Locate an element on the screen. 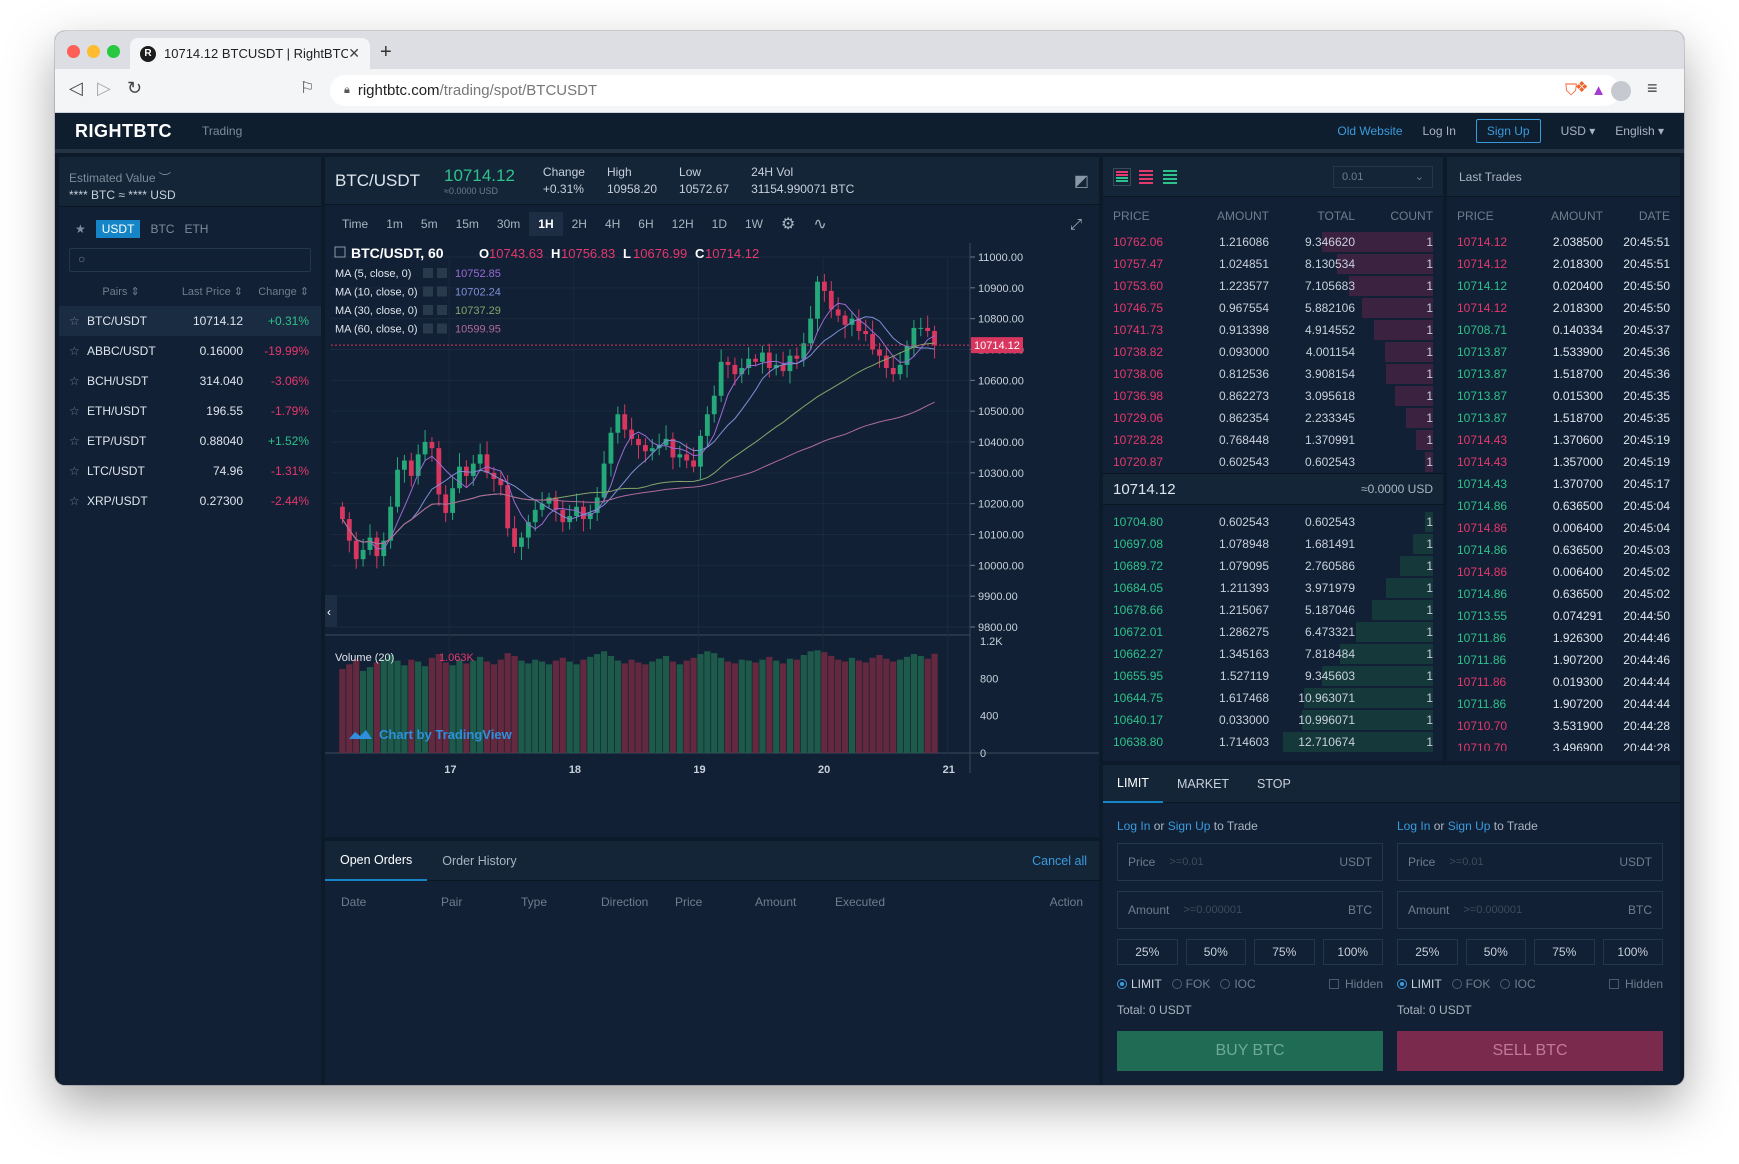  new-tab-icon: + is located at coordinates (386, 52).